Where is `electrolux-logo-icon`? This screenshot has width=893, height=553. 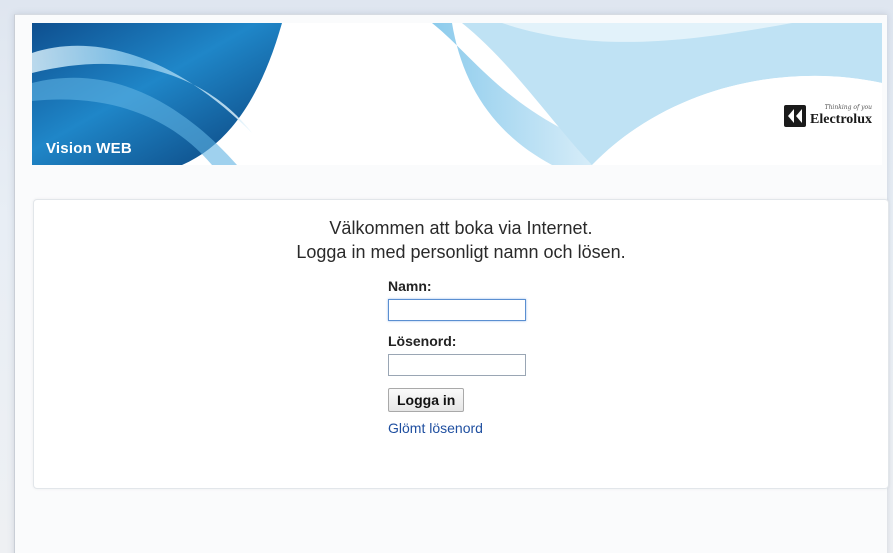
electrolux-logo-icon is located at coordinates (795, 116).